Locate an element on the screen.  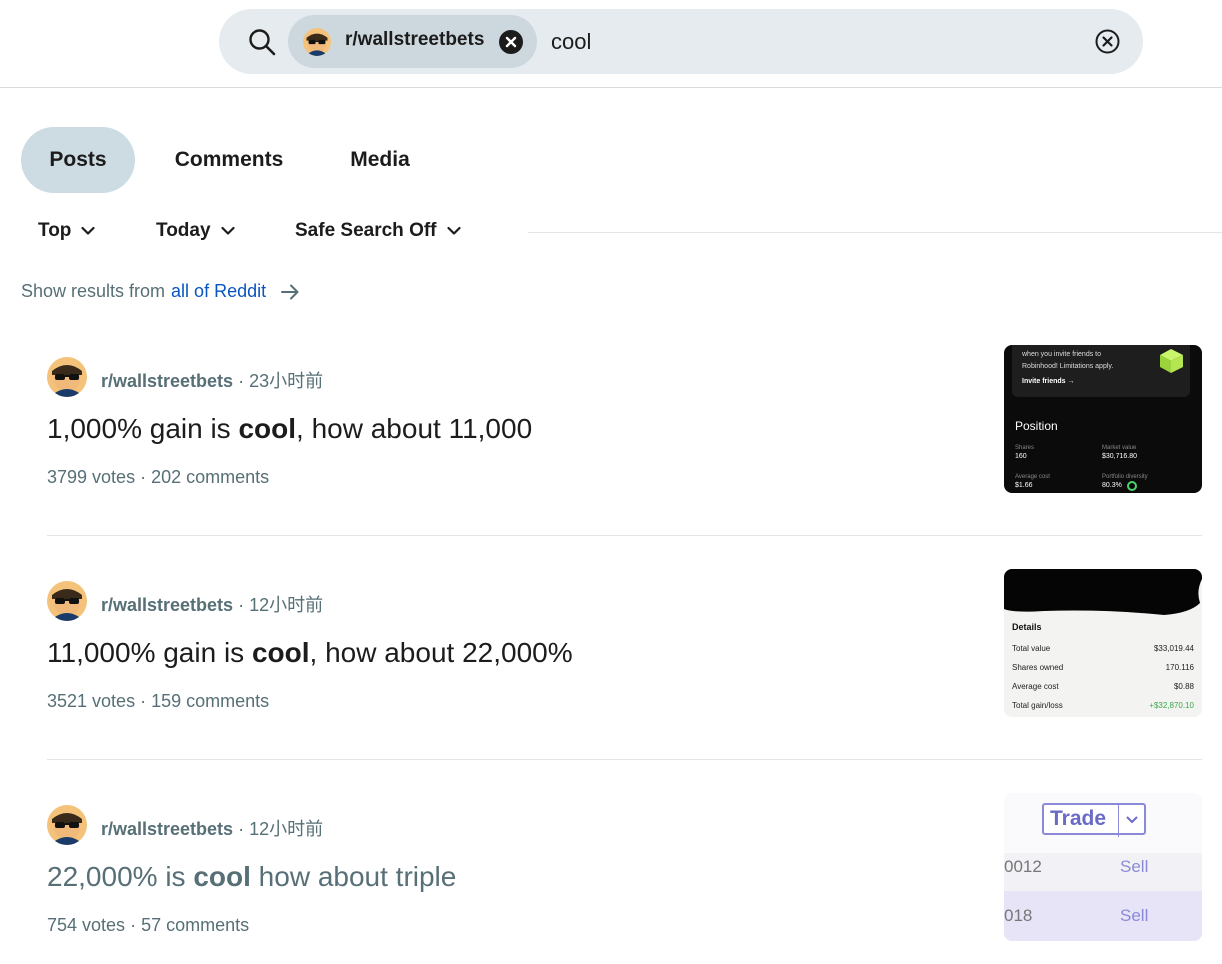
thumb-text: Robinhood! Limitations apply. is located at coordinates (1068, 366).